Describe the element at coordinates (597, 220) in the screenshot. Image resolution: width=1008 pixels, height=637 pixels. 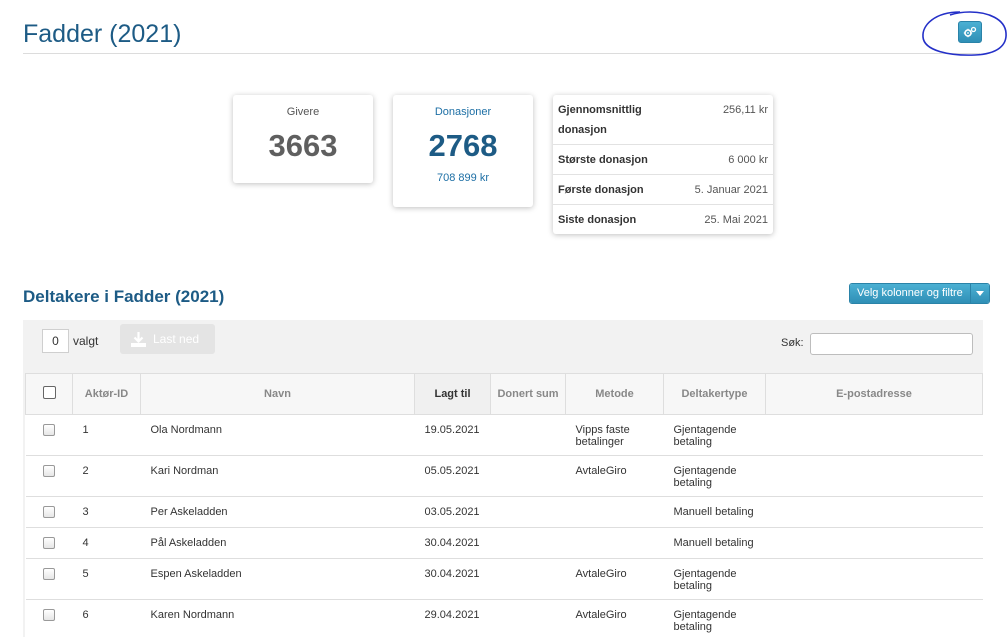
I see `summary-key: Siste donasjon` at that location.